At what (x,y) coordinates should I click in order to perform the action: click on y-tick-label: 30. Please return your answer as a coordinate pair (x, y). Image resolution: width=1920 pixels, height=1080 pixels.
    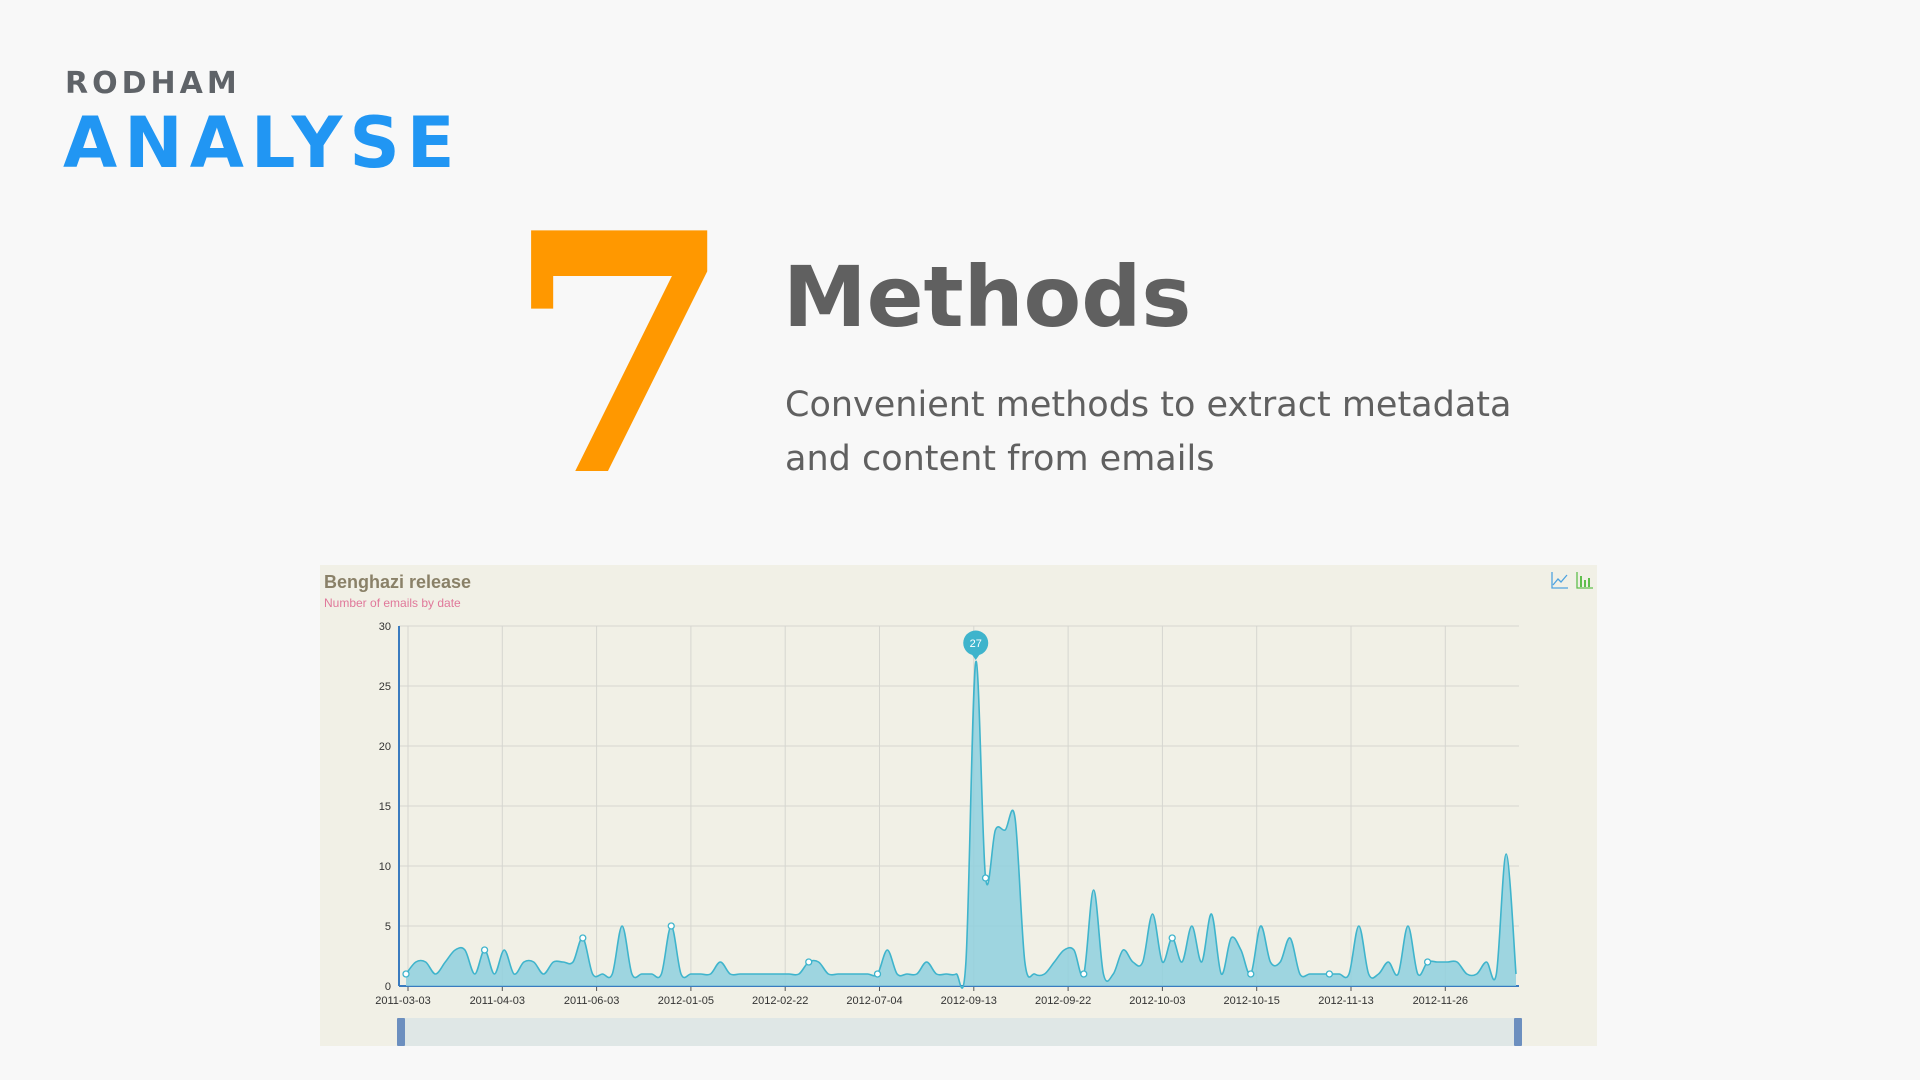
    Looking at the image, I should click on (385, 627).